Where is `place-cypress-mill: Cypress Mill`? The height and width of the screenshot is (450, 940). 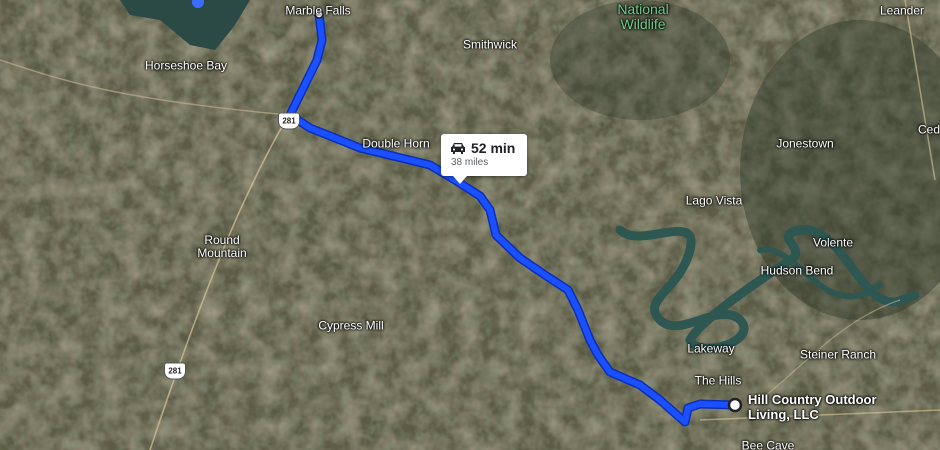 place-cypress-mill: Cypress Mill is located at coordinates (350, 326).